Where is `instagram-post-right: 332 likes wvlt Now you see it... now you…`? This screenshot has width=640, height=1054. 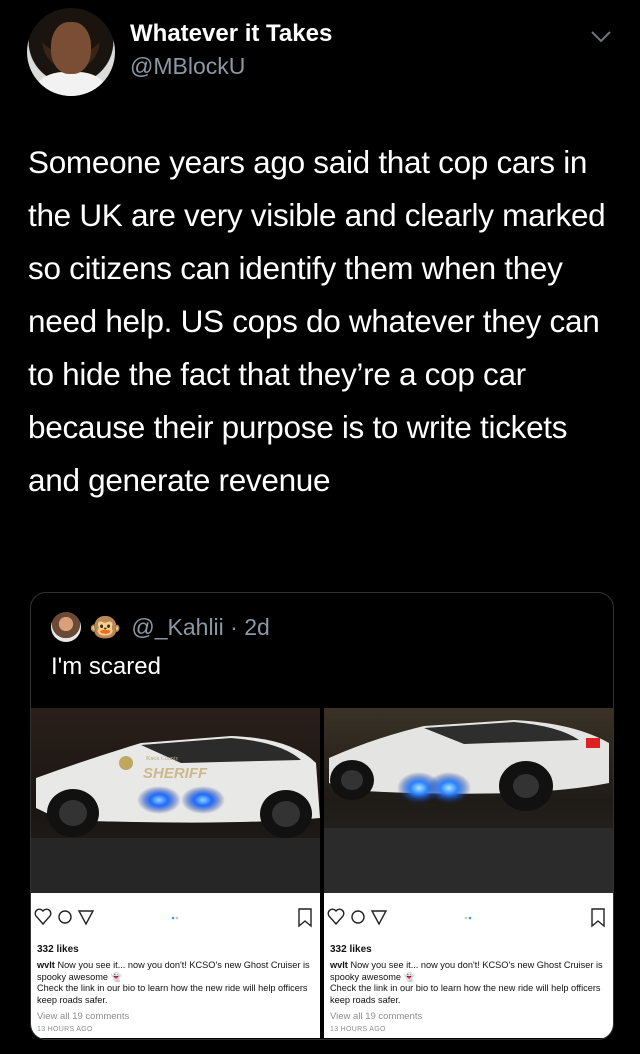
instagram-post-right: 332 likes wvlt Now you see it... now you… is located at coordinates (468, 873).